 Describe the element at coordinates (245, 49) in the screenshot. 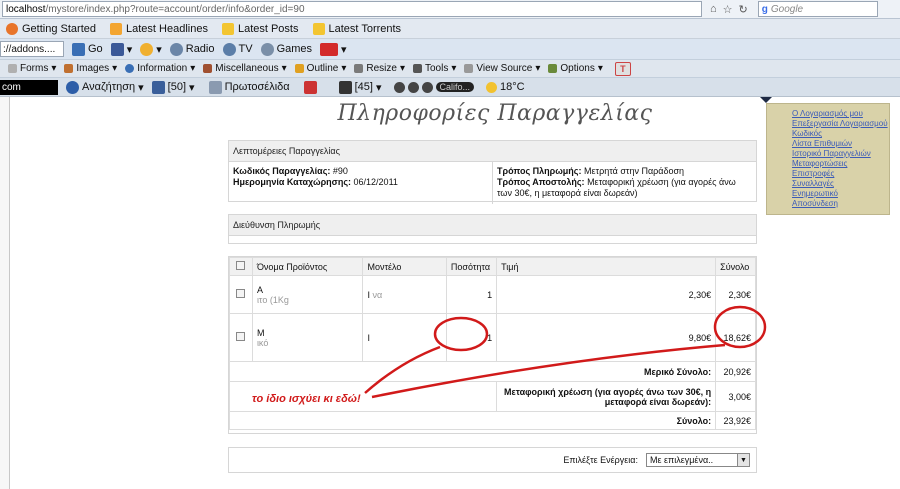

I see `tv-label: TV` at that location.